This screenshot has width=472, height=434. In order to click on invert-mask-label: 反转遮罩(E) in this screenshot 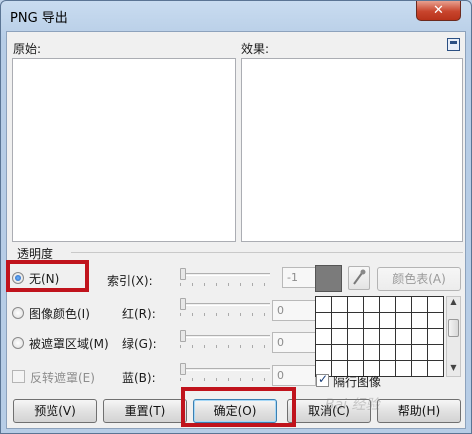, I will do `click(62, 378)`.